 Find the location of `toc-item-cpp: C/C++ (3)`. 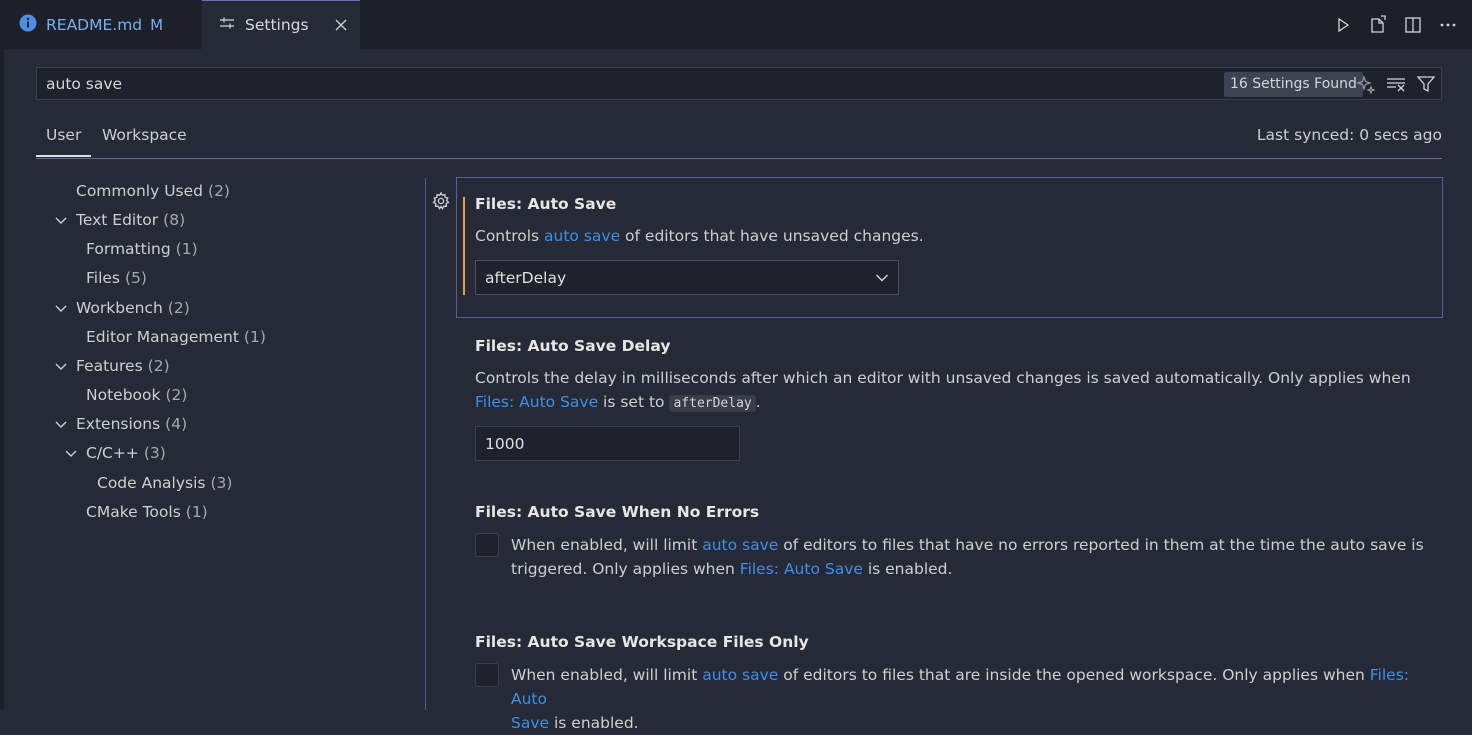

toc-item-cpp: C/C++ (3) is located at coordinates (126, 453).